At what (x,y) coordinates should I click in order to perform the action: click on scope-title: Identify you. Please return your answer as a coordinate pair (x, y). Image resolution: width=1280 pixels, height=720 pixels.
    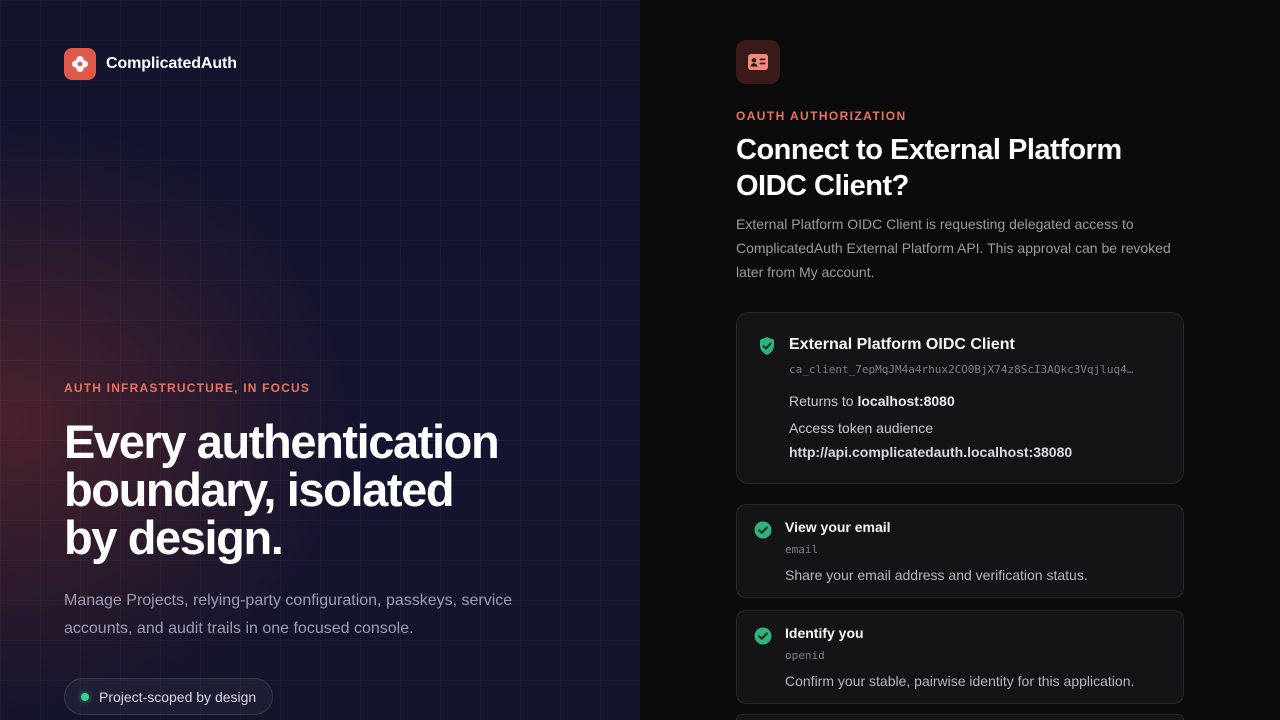
    Looking at the image, I should click on (824, 633).